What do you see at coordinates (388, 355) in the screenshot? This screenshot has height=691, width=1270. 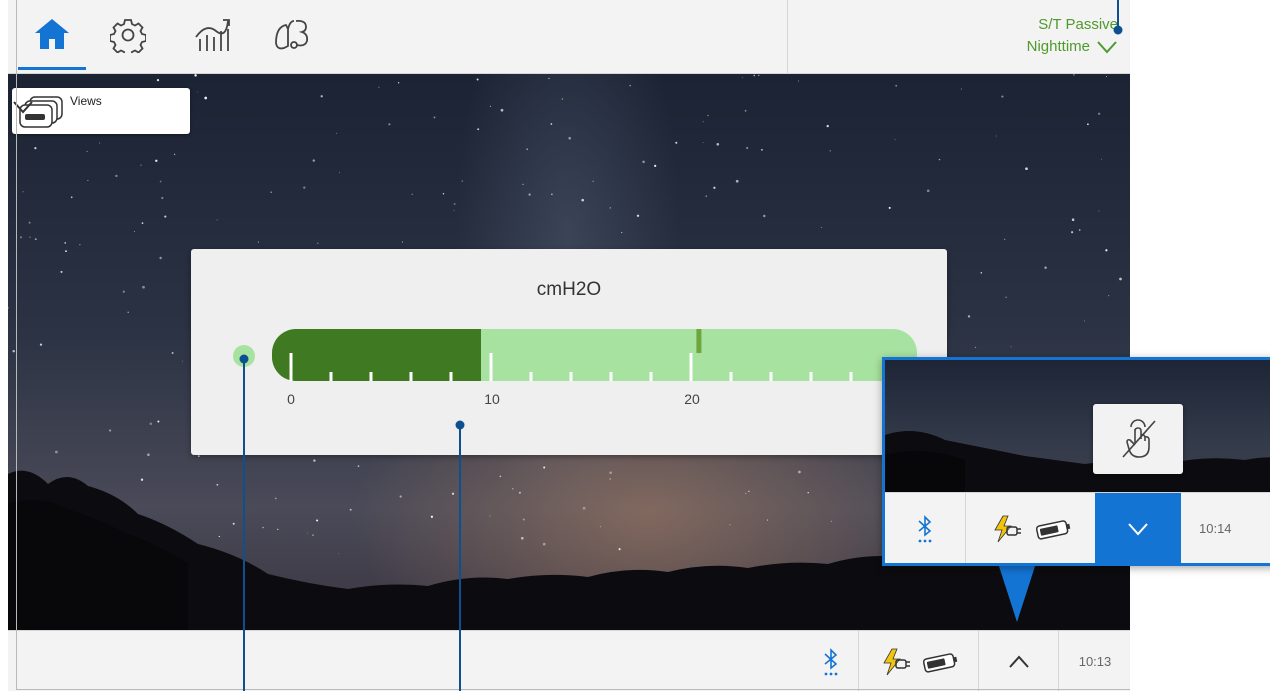 I see `gauge-fill-edge` at bounding box center [388, 355].